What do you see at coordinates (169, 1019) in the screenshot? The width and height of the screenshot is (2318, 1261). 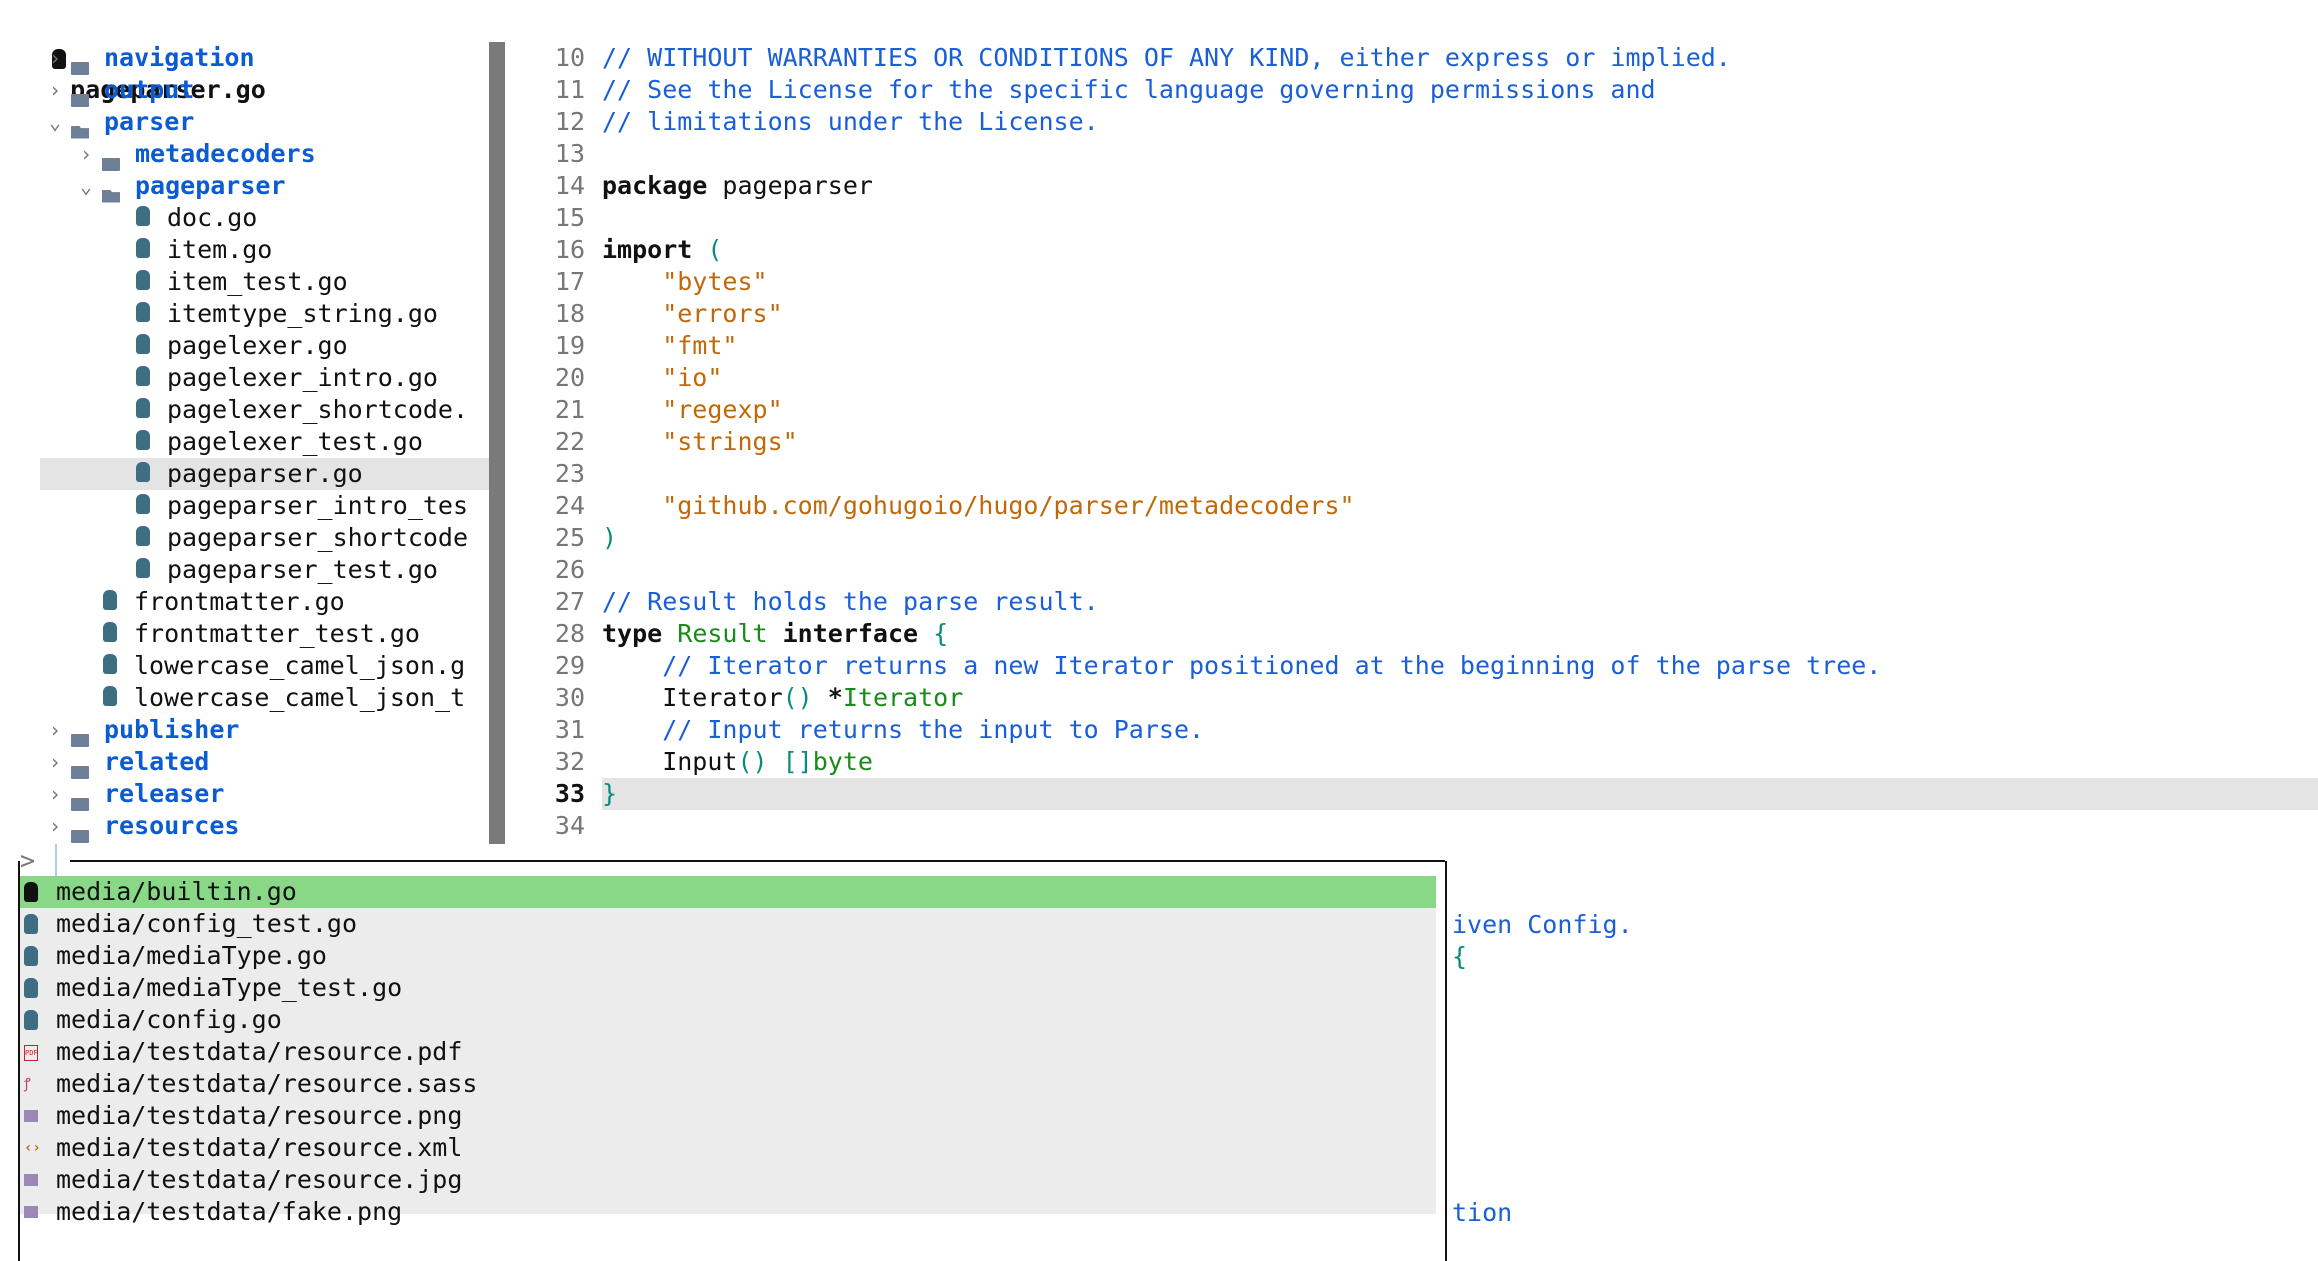 I see `finder-result-label: media/config.go` at bounding box center [169, 1019].